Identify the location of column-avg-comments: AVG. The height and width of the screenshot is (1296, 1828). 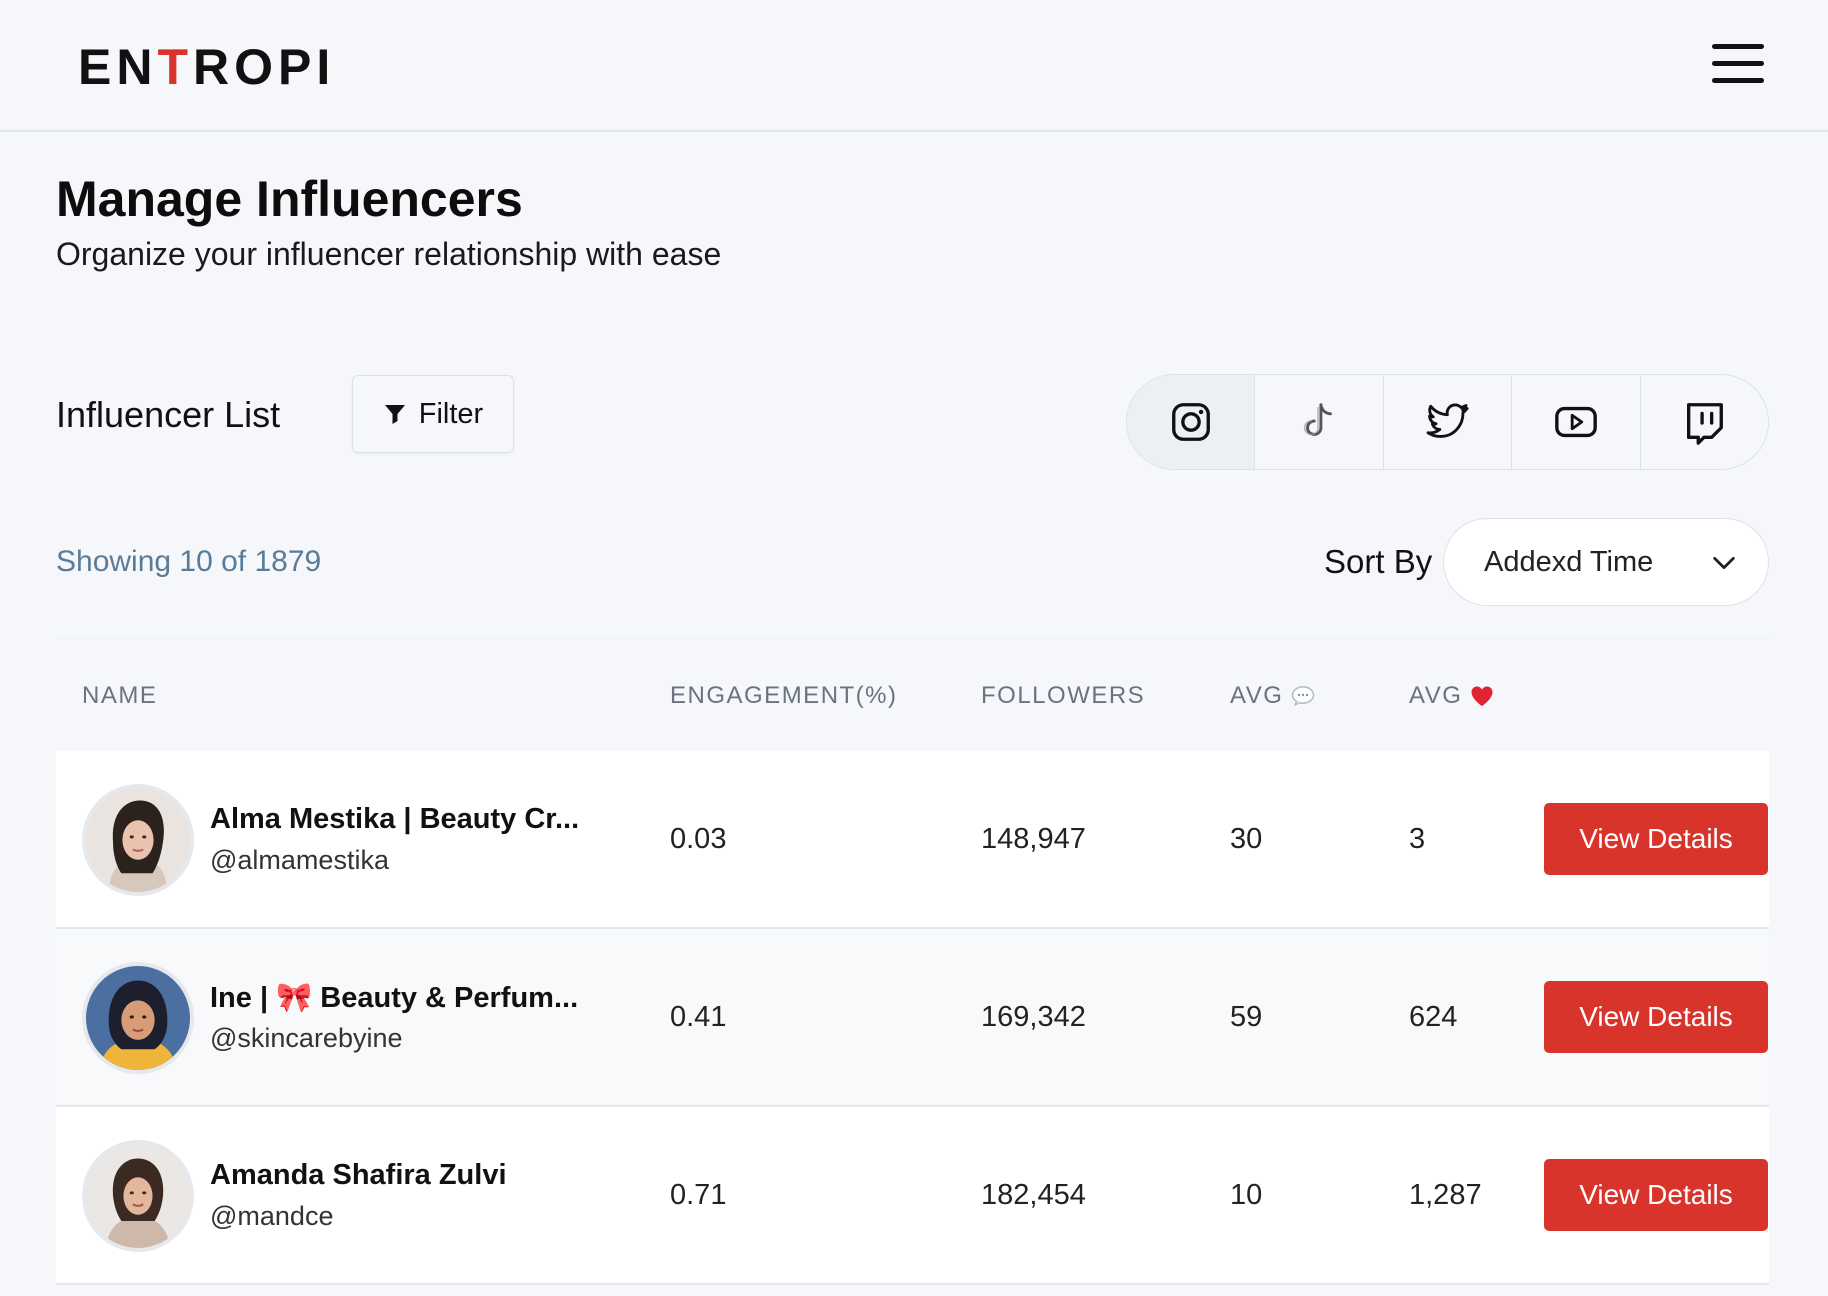
(1272, 696).